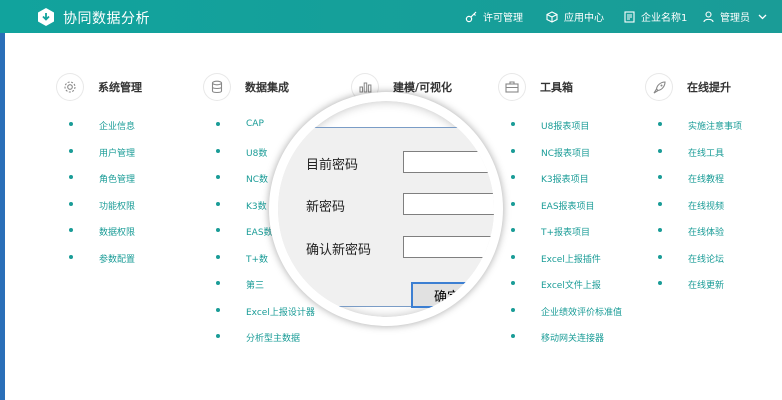 Image resolution: width=782 pixels, height=400 pixels. Describe the element at coordinates (448, 162) in the screenshot. I see `current-password-input` at that location.